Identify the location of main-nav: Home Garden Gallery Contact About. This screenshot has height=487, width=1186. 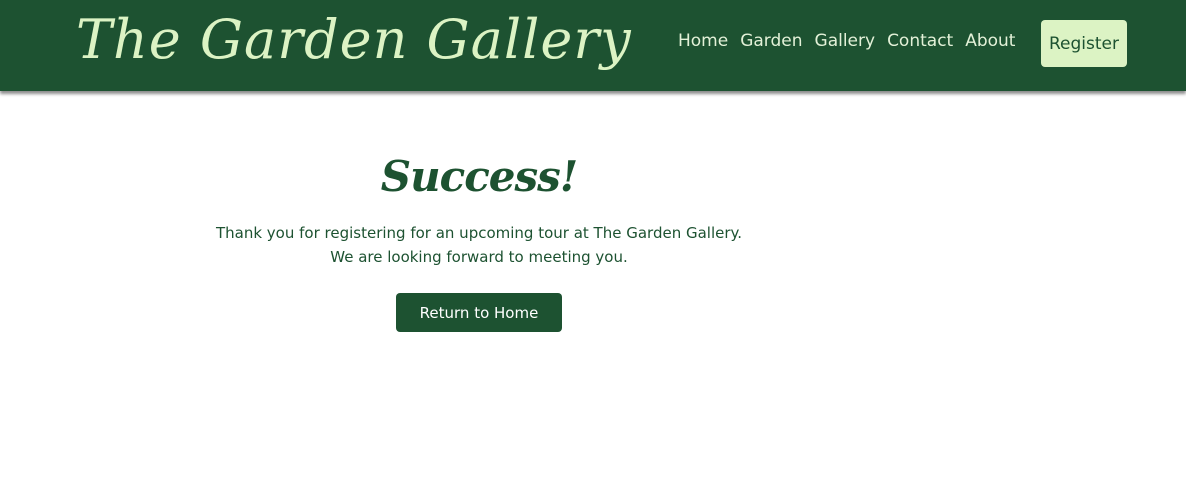
(852, 41).